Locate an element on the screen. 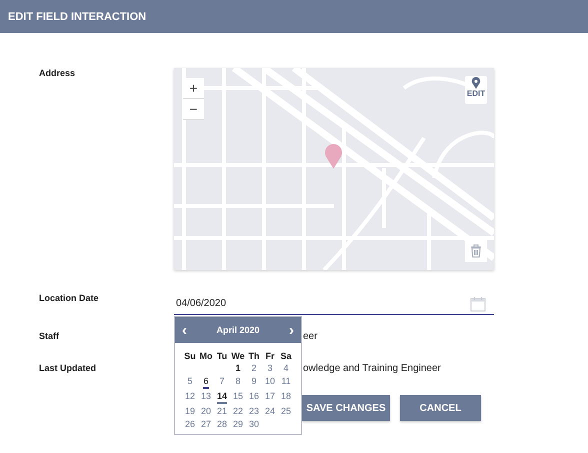 The width and height of the screenshot is (588, 453). zoom-in-button: + is located at coordinates (193, 88).